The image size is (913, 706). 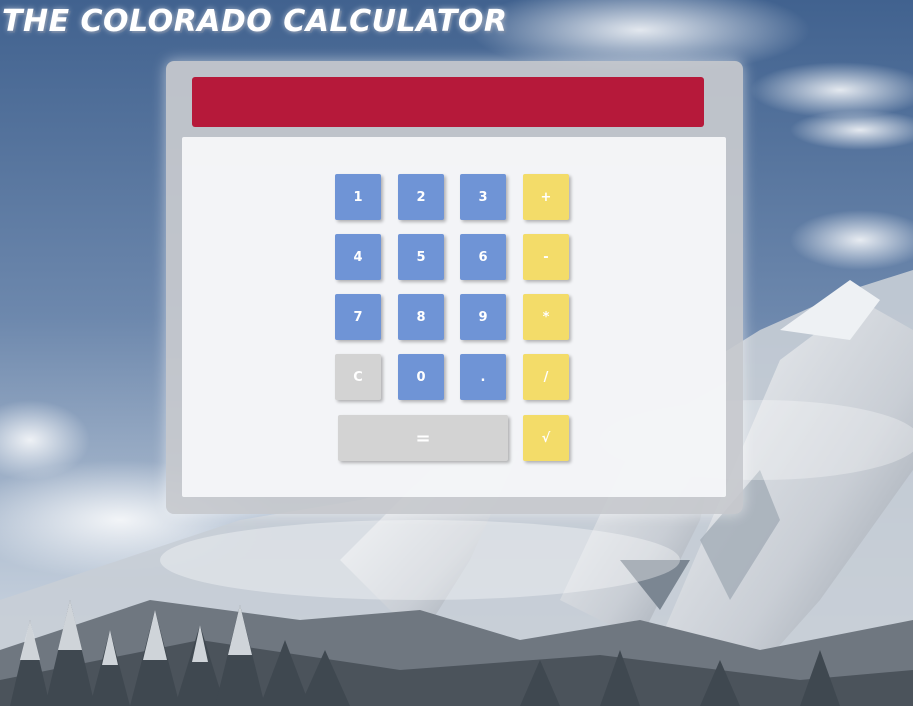 What do you see at coordinates (421, 377) in the screenshot?
I see `key-0: 0` at bounding box center [421, 377].